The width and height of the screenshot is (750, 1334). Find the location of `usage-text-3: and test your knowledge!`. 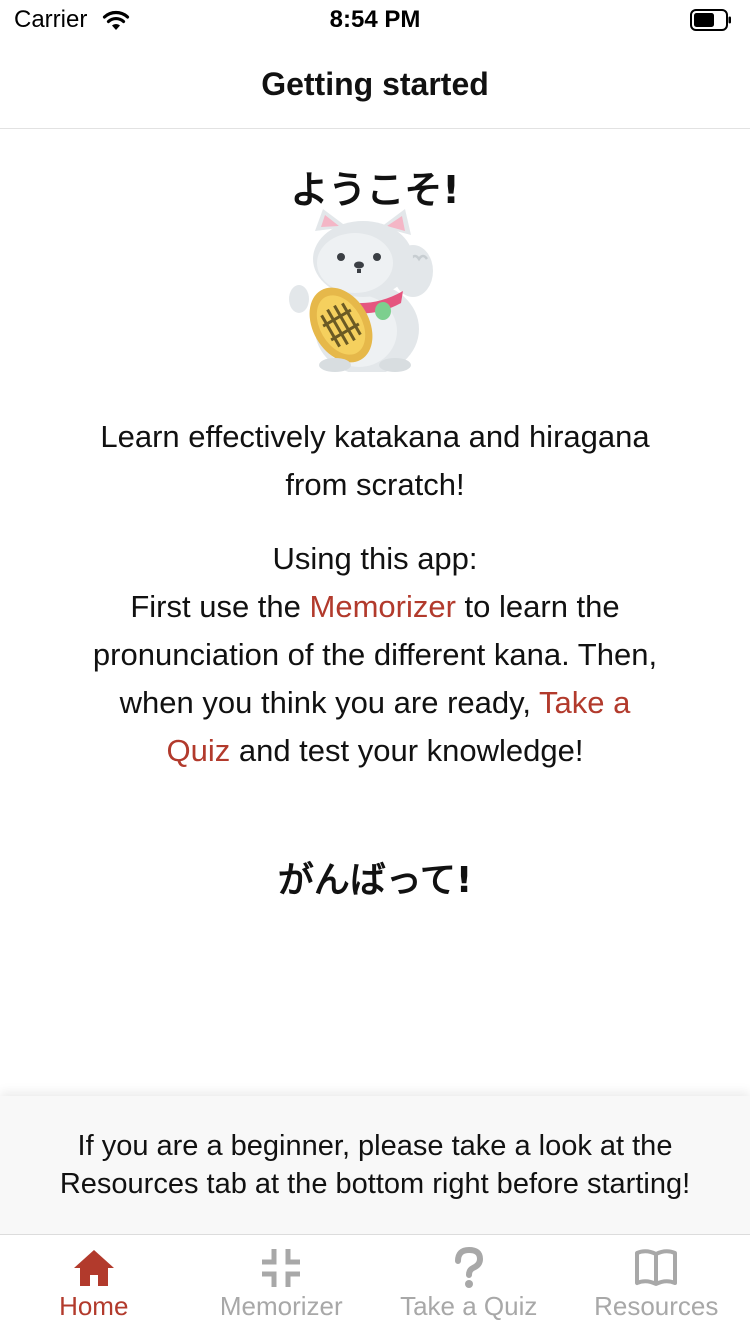

usage-text-3: and test your knowledge! is located at coordinates (407, 750).